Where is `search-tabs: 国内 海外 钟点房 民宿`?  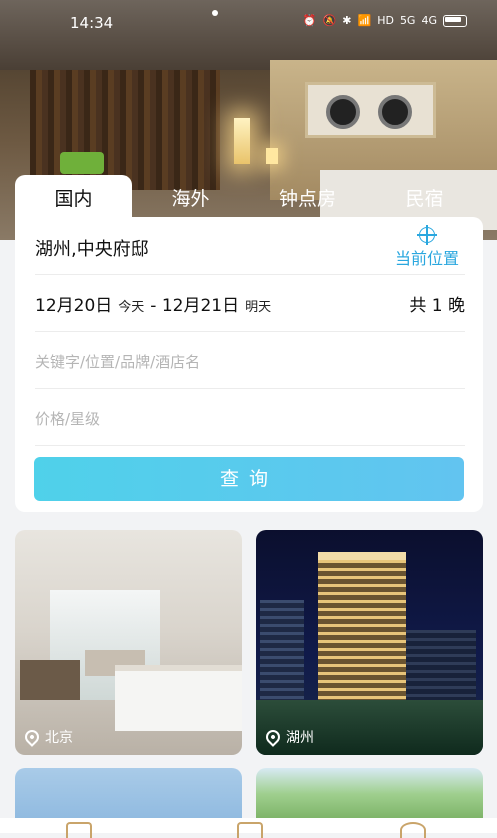 search-tabs: 国内 海外 钟点房 民宿 is located at coordinates (249, 196).